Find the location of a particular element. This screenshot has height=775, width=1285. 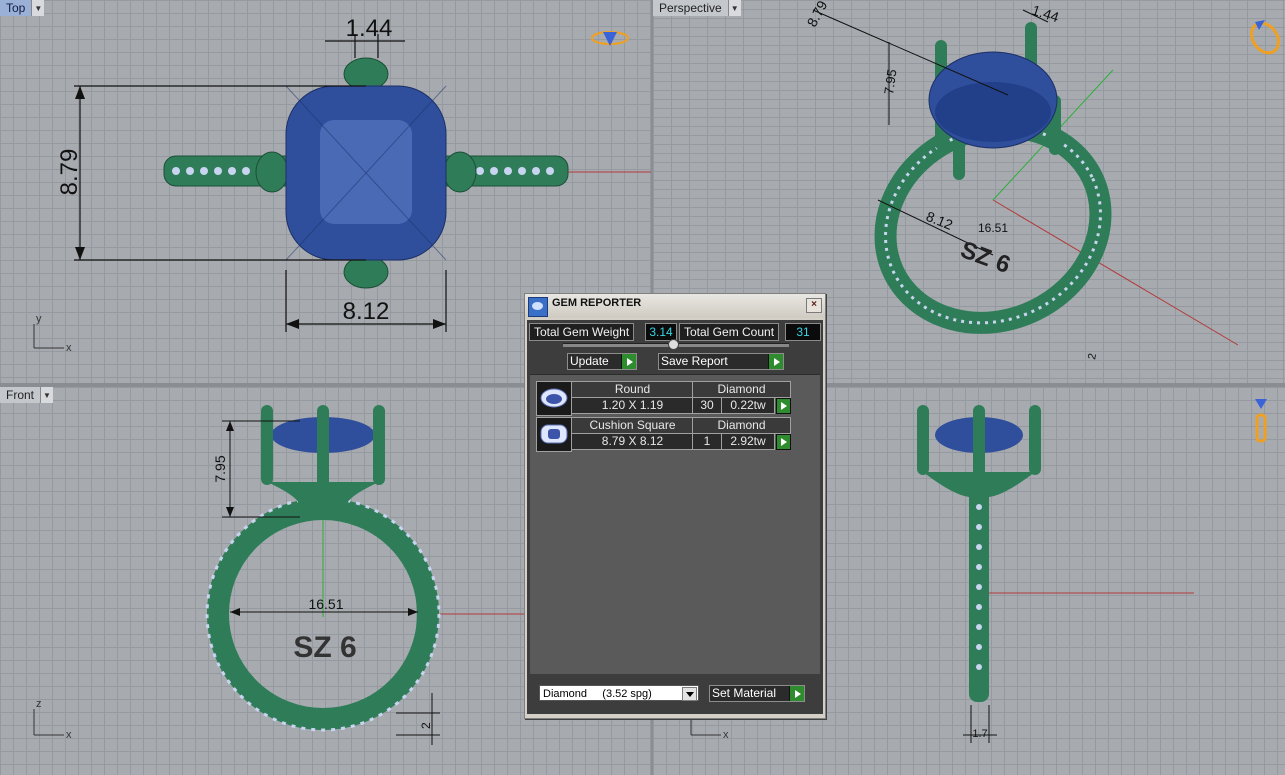

slider-knob is located at coordinates (673, 344).